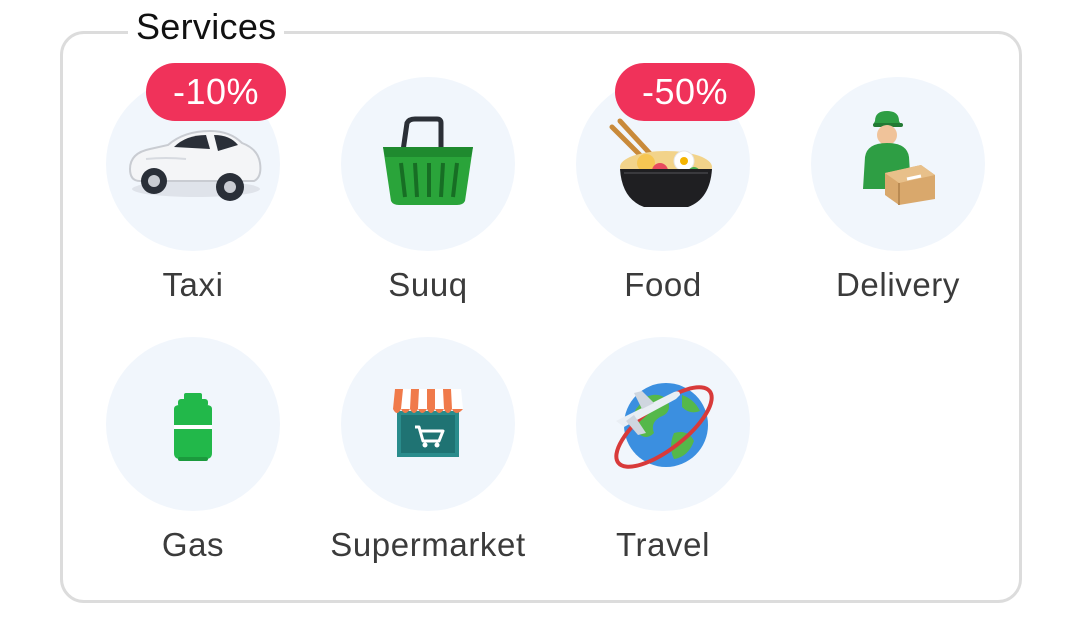 The image size is (1080, 630). I want to click on section-title: Services, so click(206, 27).